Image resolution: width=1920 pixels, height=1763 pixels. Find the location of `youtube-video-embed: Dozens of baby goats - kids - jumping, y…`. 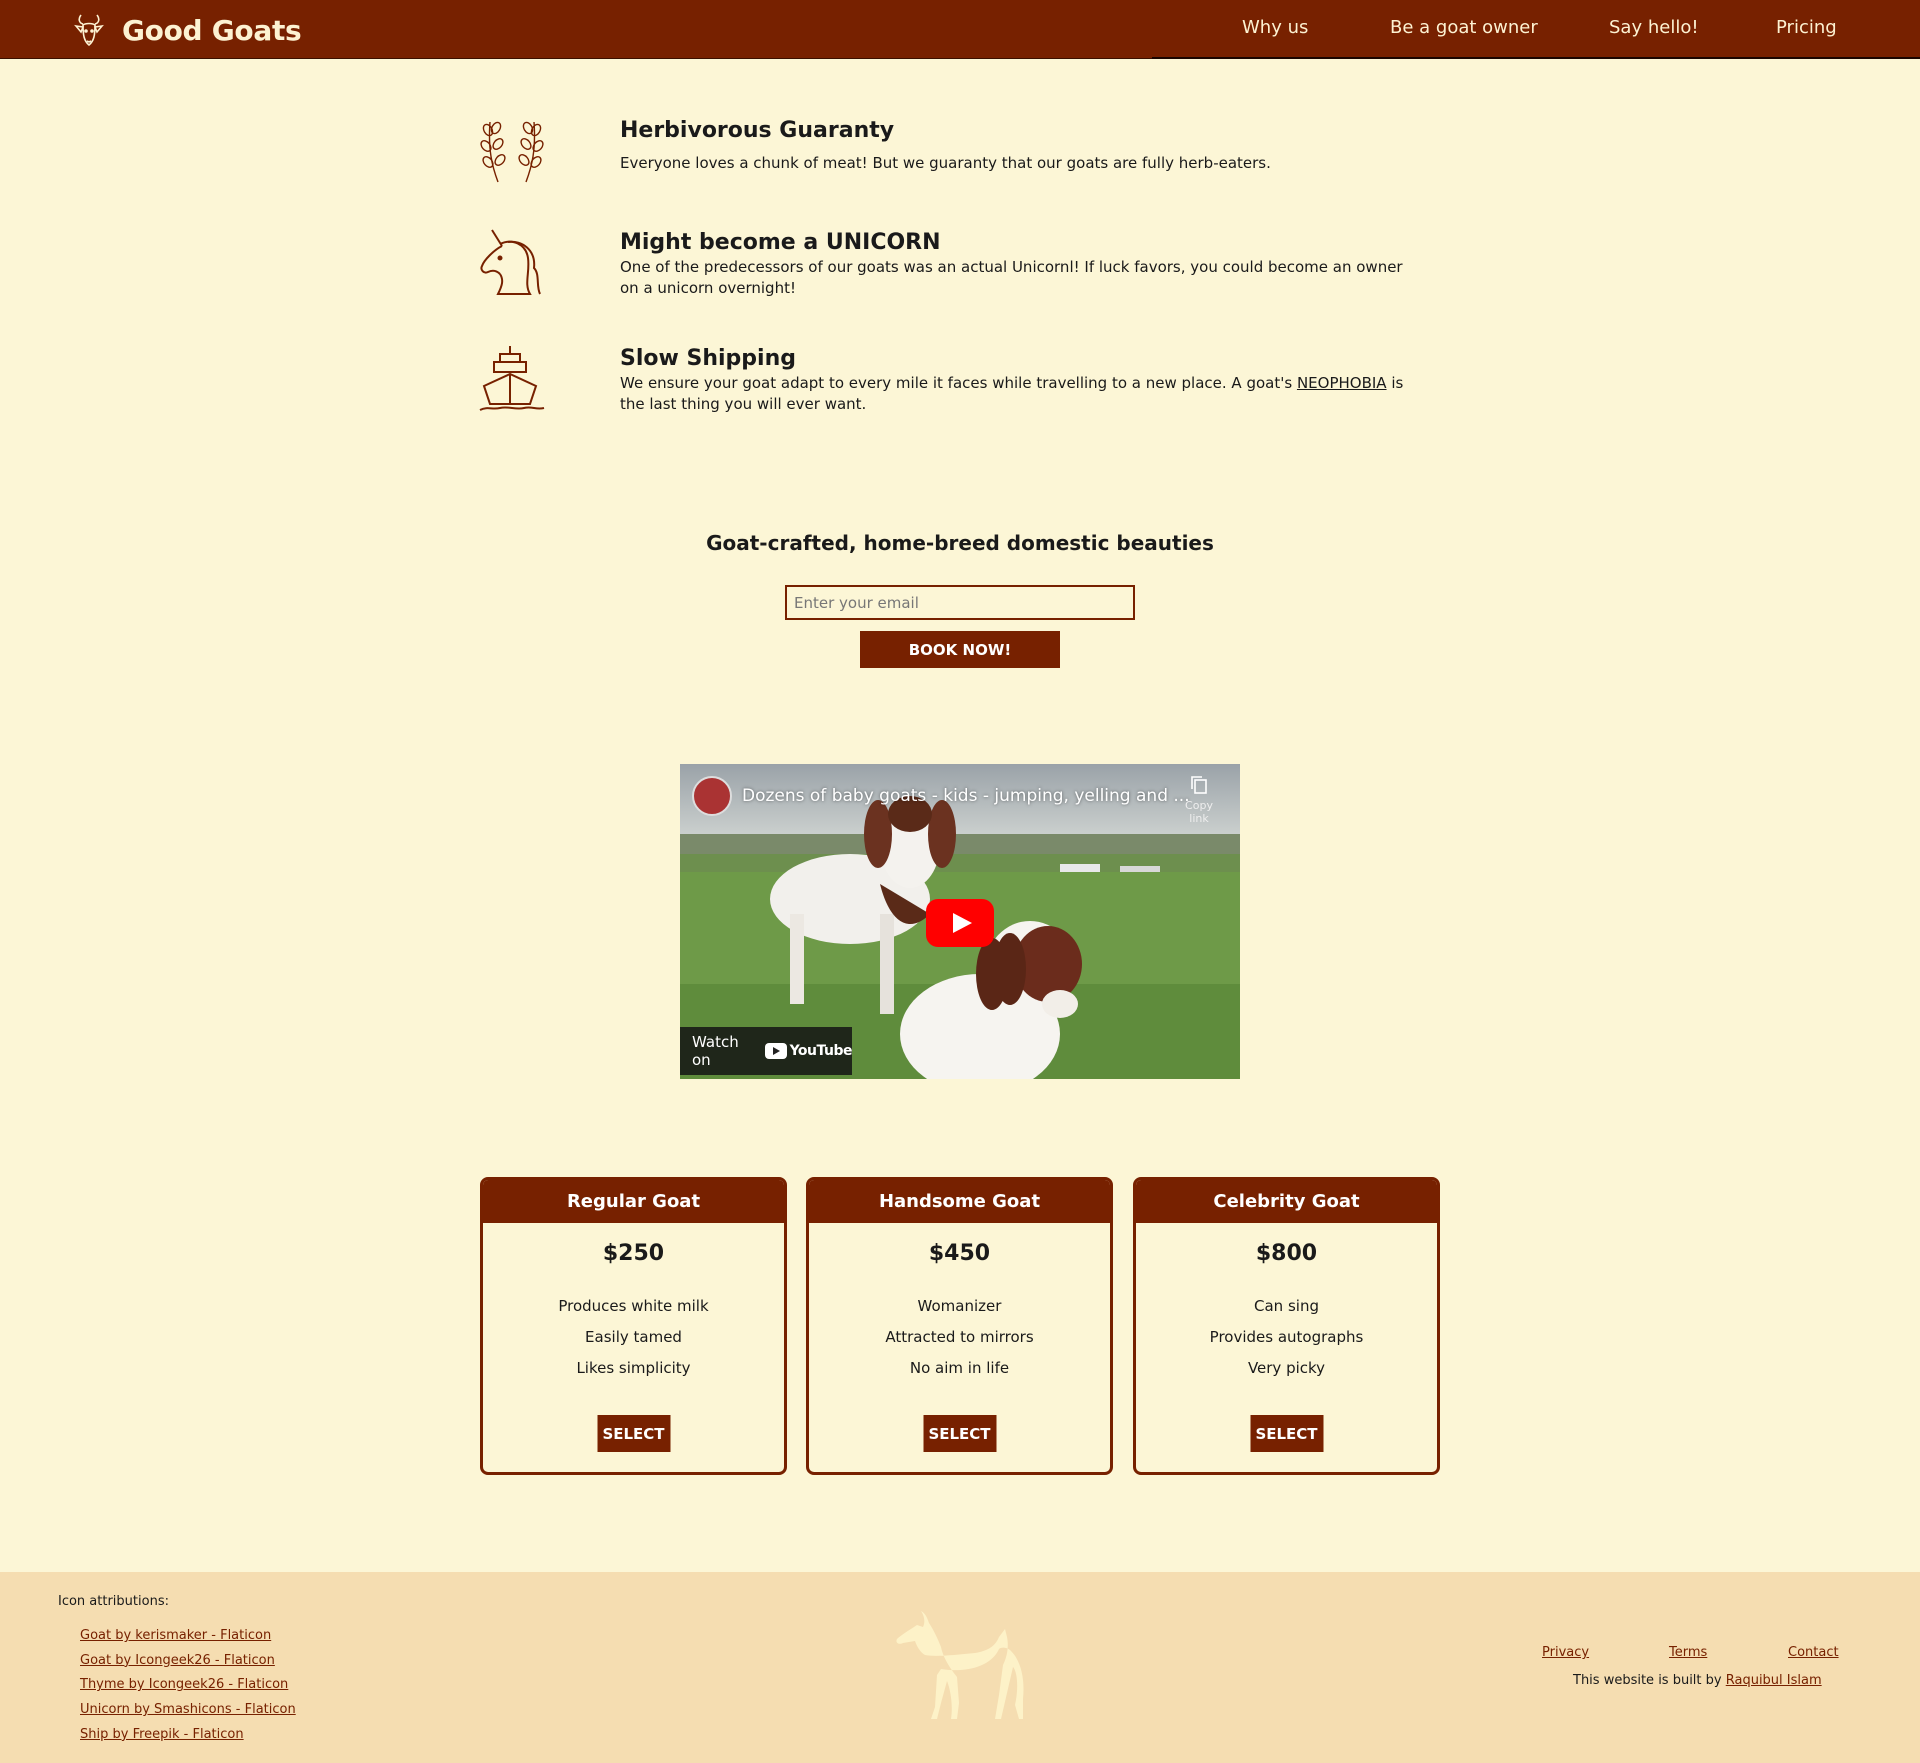

youtube-video-embed: Dozens of baby goats - kids - jumping, y… is located at coordinates (960, 921).